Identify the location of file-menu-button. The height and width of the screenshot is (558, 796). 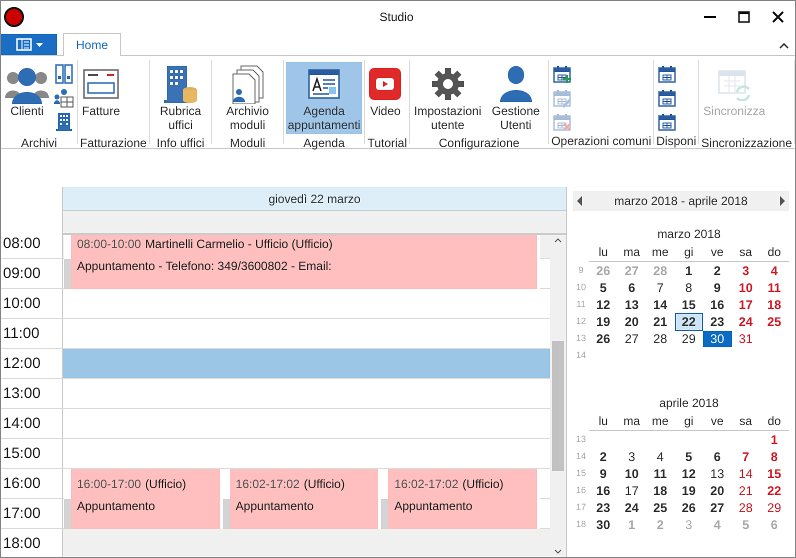
(29, 44).